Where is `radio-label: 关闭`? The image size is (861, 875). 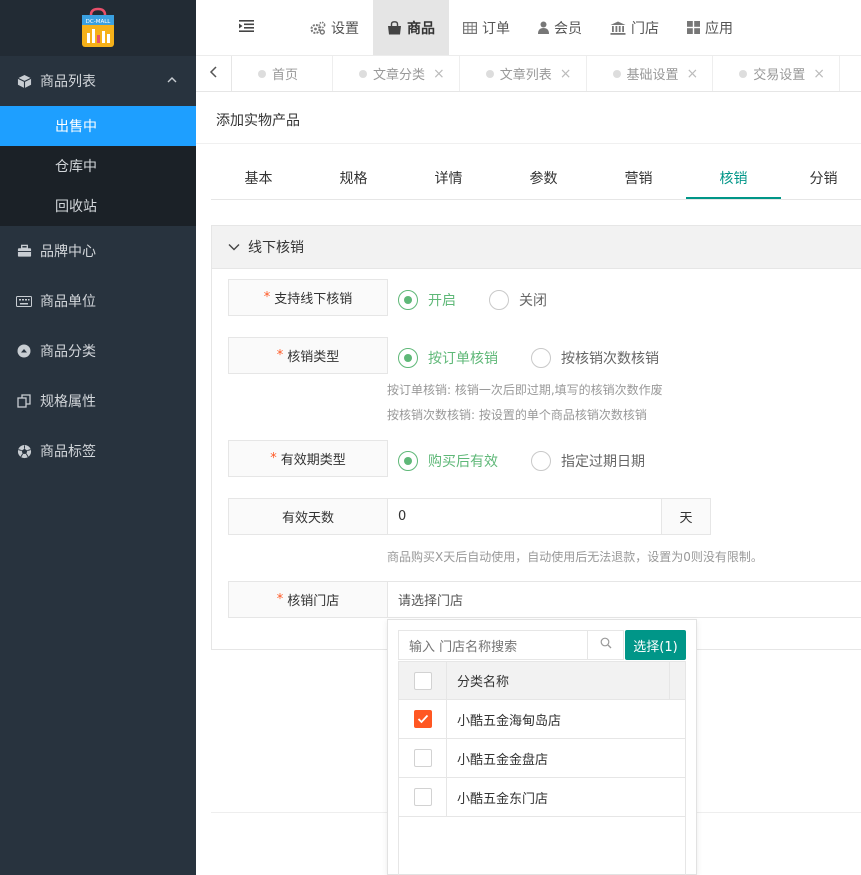 radio-label: 关闭 is located at coordinates (533, 301).